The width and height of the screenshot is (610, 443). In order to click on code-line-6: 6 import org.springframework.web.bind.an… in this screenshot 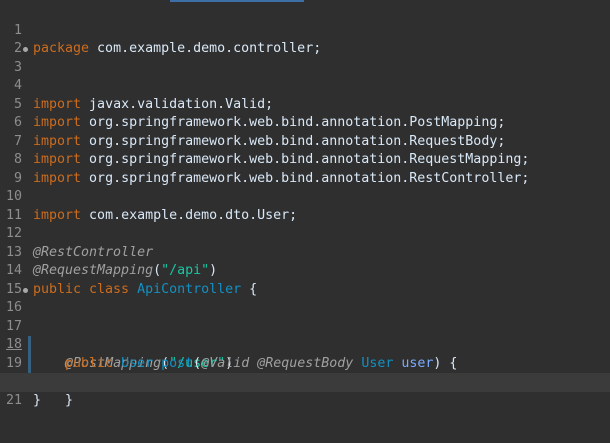, I will do `click(305, 122)`.